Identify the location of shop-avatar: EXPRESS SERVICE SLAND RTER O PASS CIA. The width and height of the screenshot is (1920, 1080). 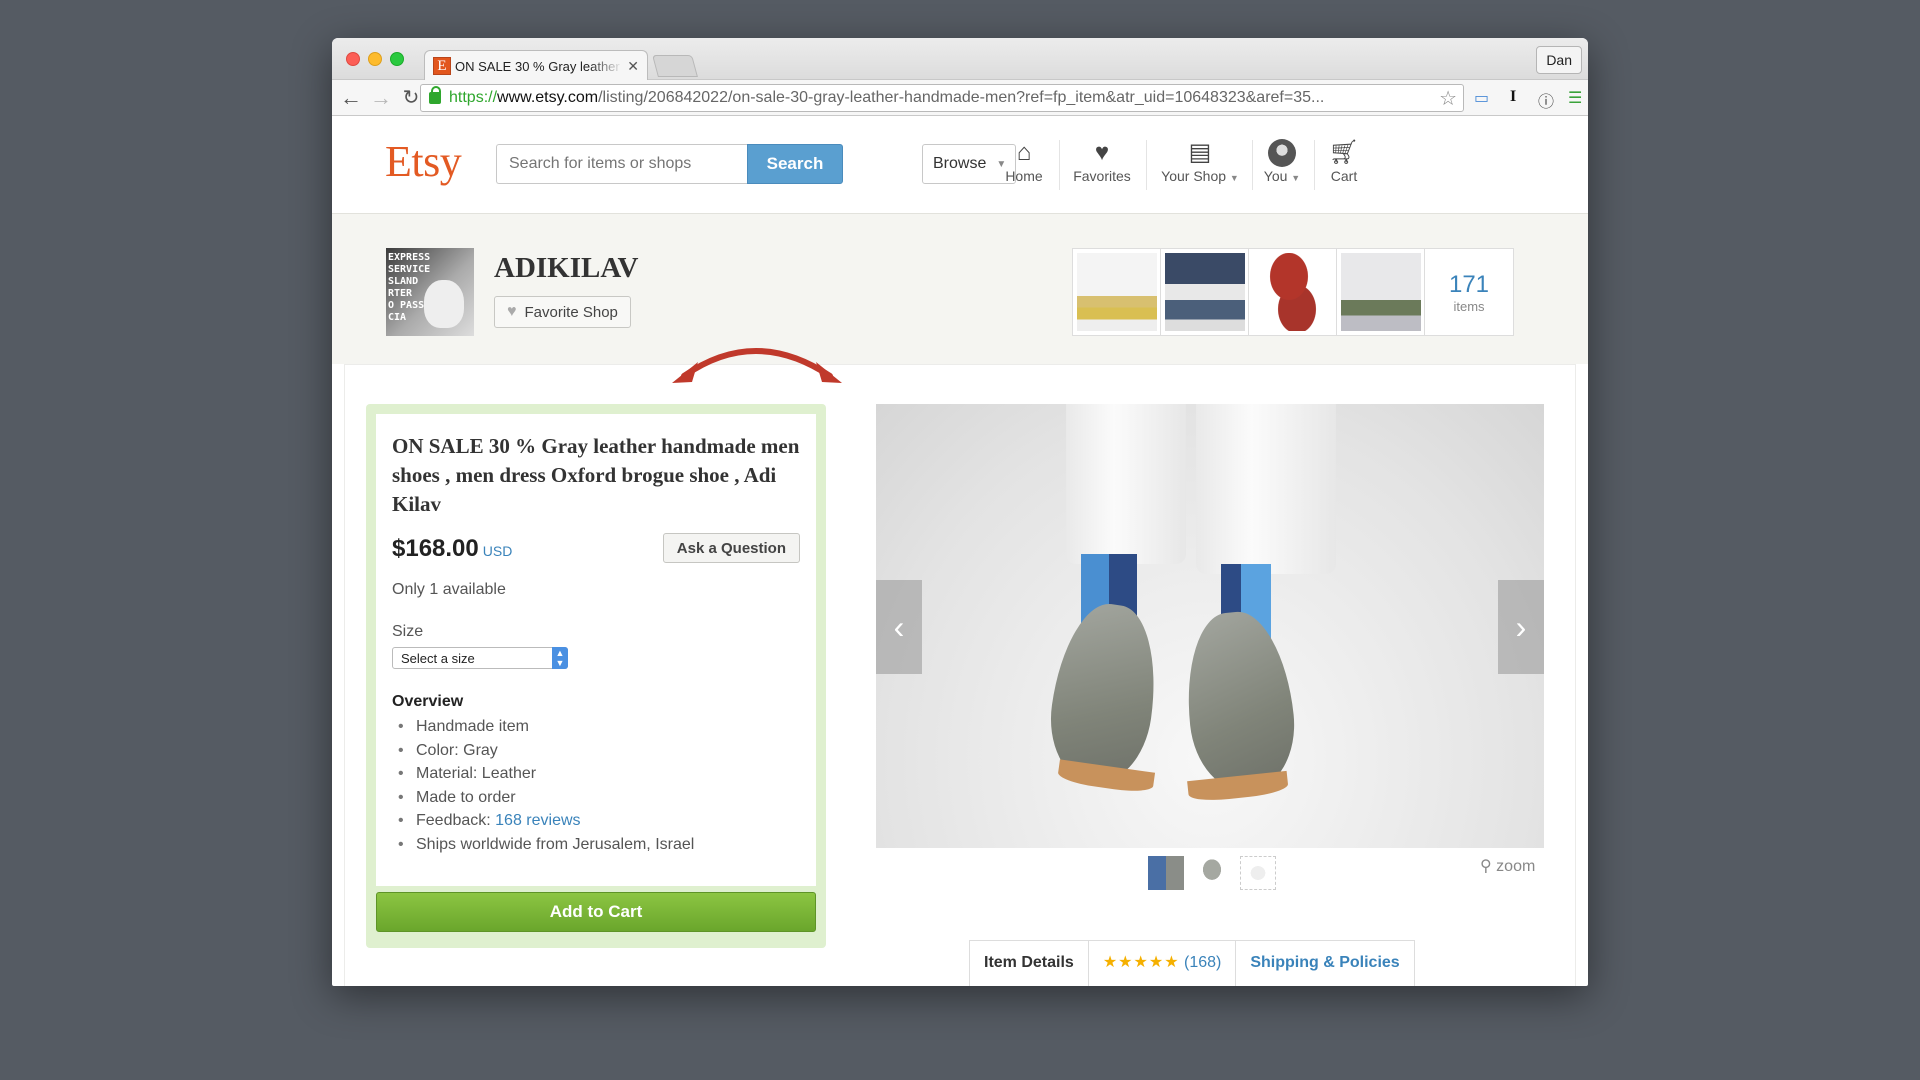
(430, 292).